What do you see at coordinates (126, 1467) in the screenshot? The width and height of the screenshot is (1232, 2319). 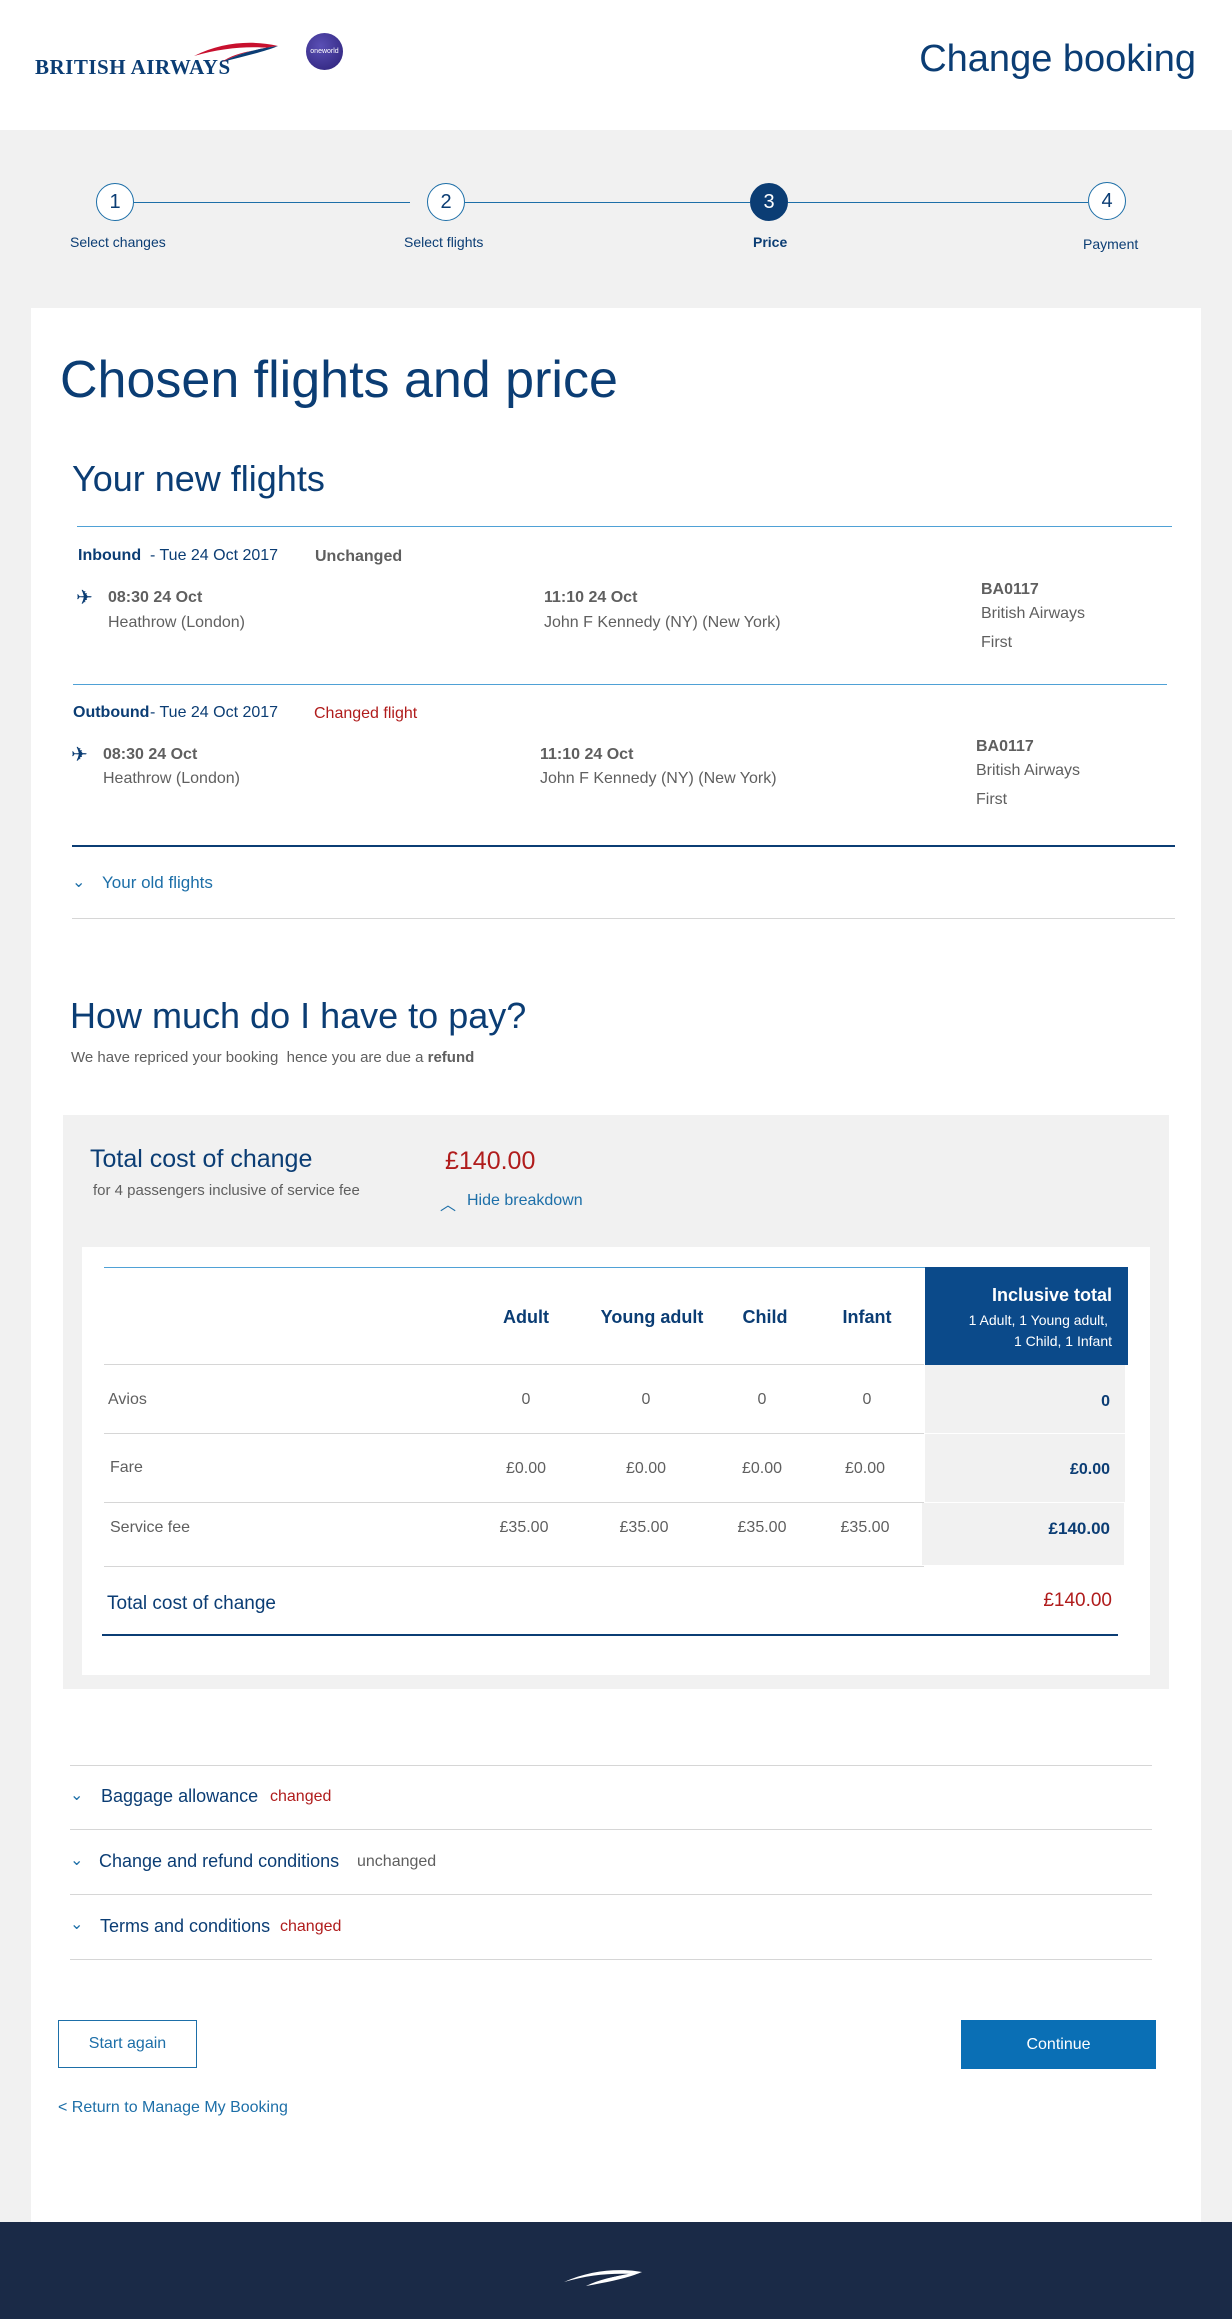 I see `row-fare-label: Fare` at bounding box center [126, 1467].